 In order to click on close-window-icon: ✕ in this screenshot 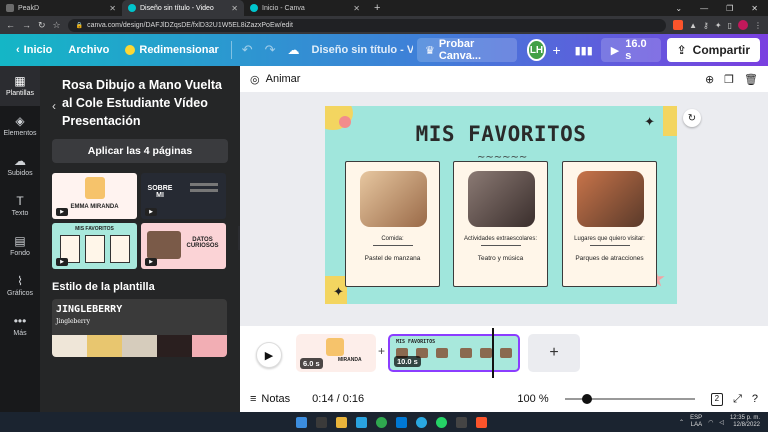, I will do `click(754, 8)`.